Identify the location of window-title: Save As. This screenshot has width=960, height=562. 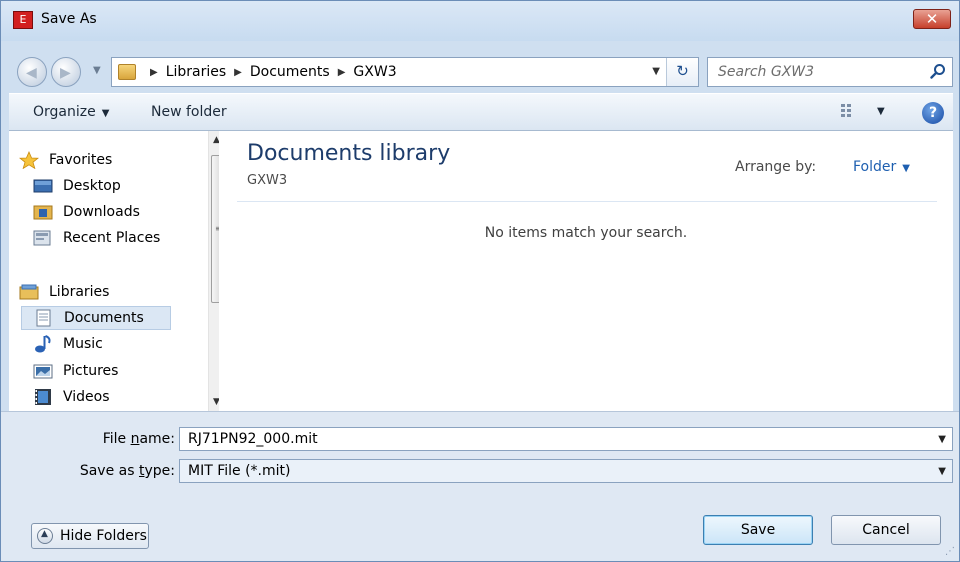
(69, 19).